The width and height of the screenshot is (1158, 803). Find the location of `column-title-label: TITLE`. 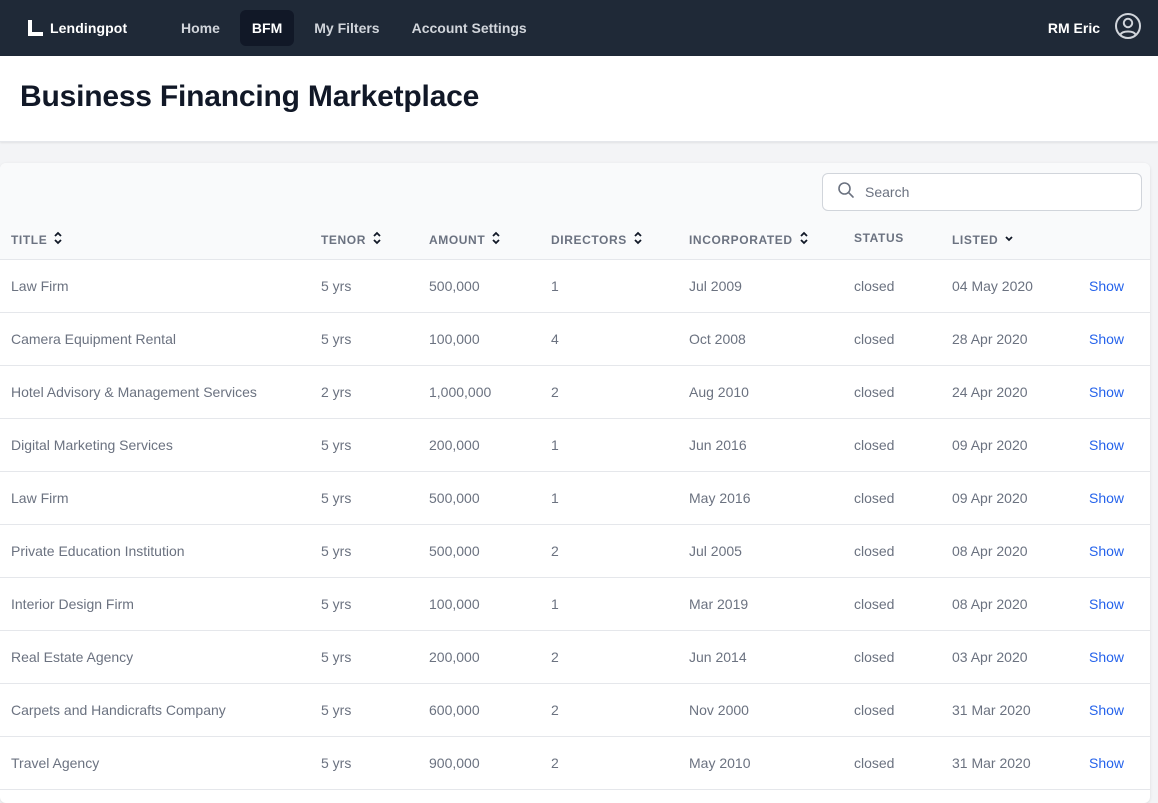

column-title-label: TITLE is located at coordinates (29, 239).